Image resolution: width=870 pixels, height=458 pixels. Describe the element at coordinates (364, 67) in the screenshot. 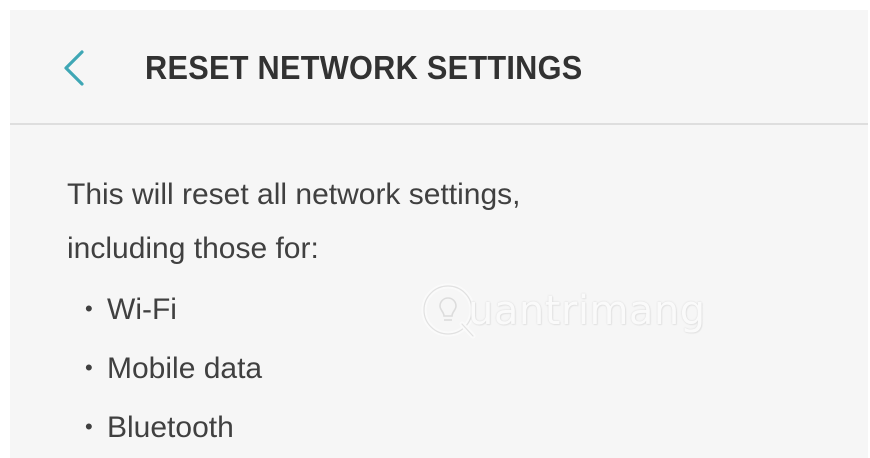

I see `page-title: RESET NETWORK SETTINGS` at that location.